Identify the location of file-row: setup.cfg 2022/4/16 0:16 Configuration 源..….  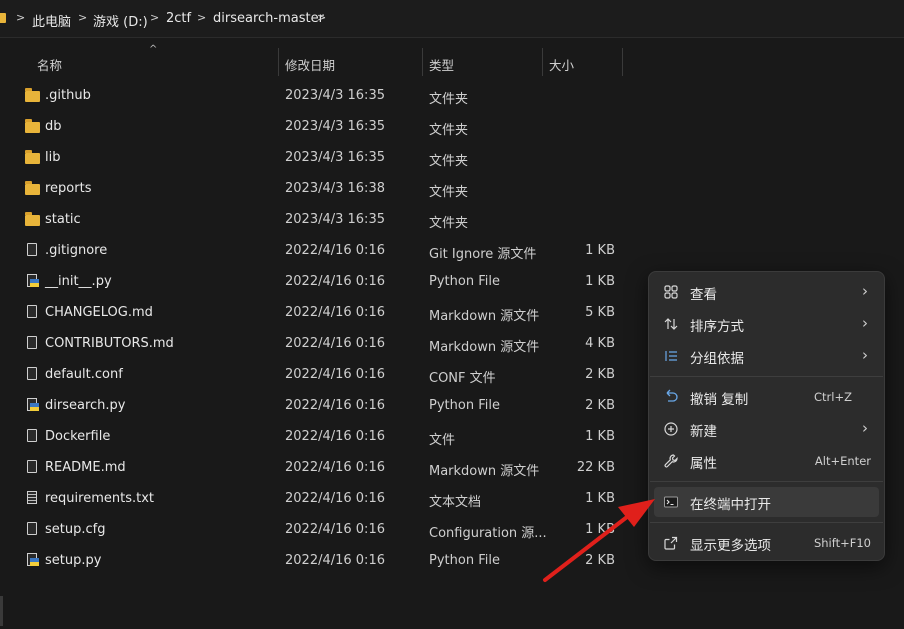
(320, 529).